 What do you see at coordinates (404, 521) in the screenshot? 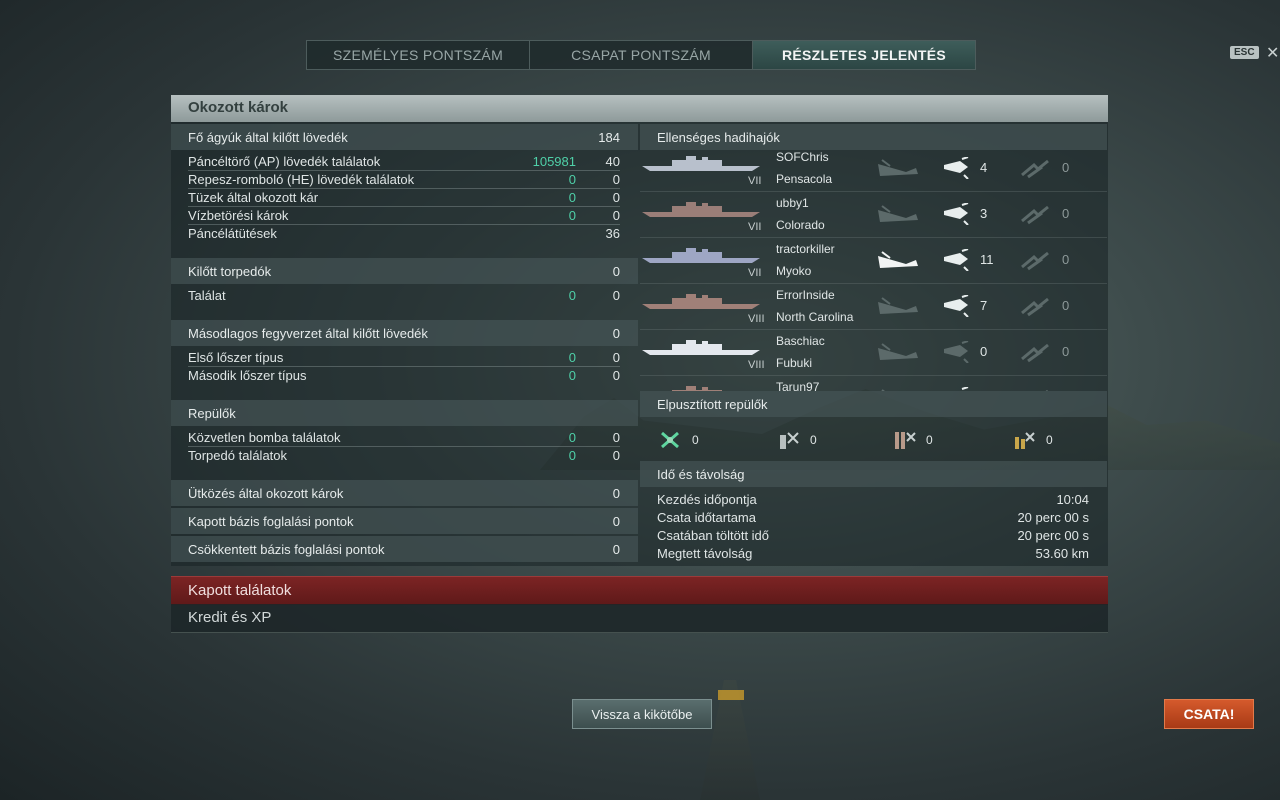
I see `section-base-capture: Kapott bázis foglalási pontok 0` at bounding box center [404, 521].